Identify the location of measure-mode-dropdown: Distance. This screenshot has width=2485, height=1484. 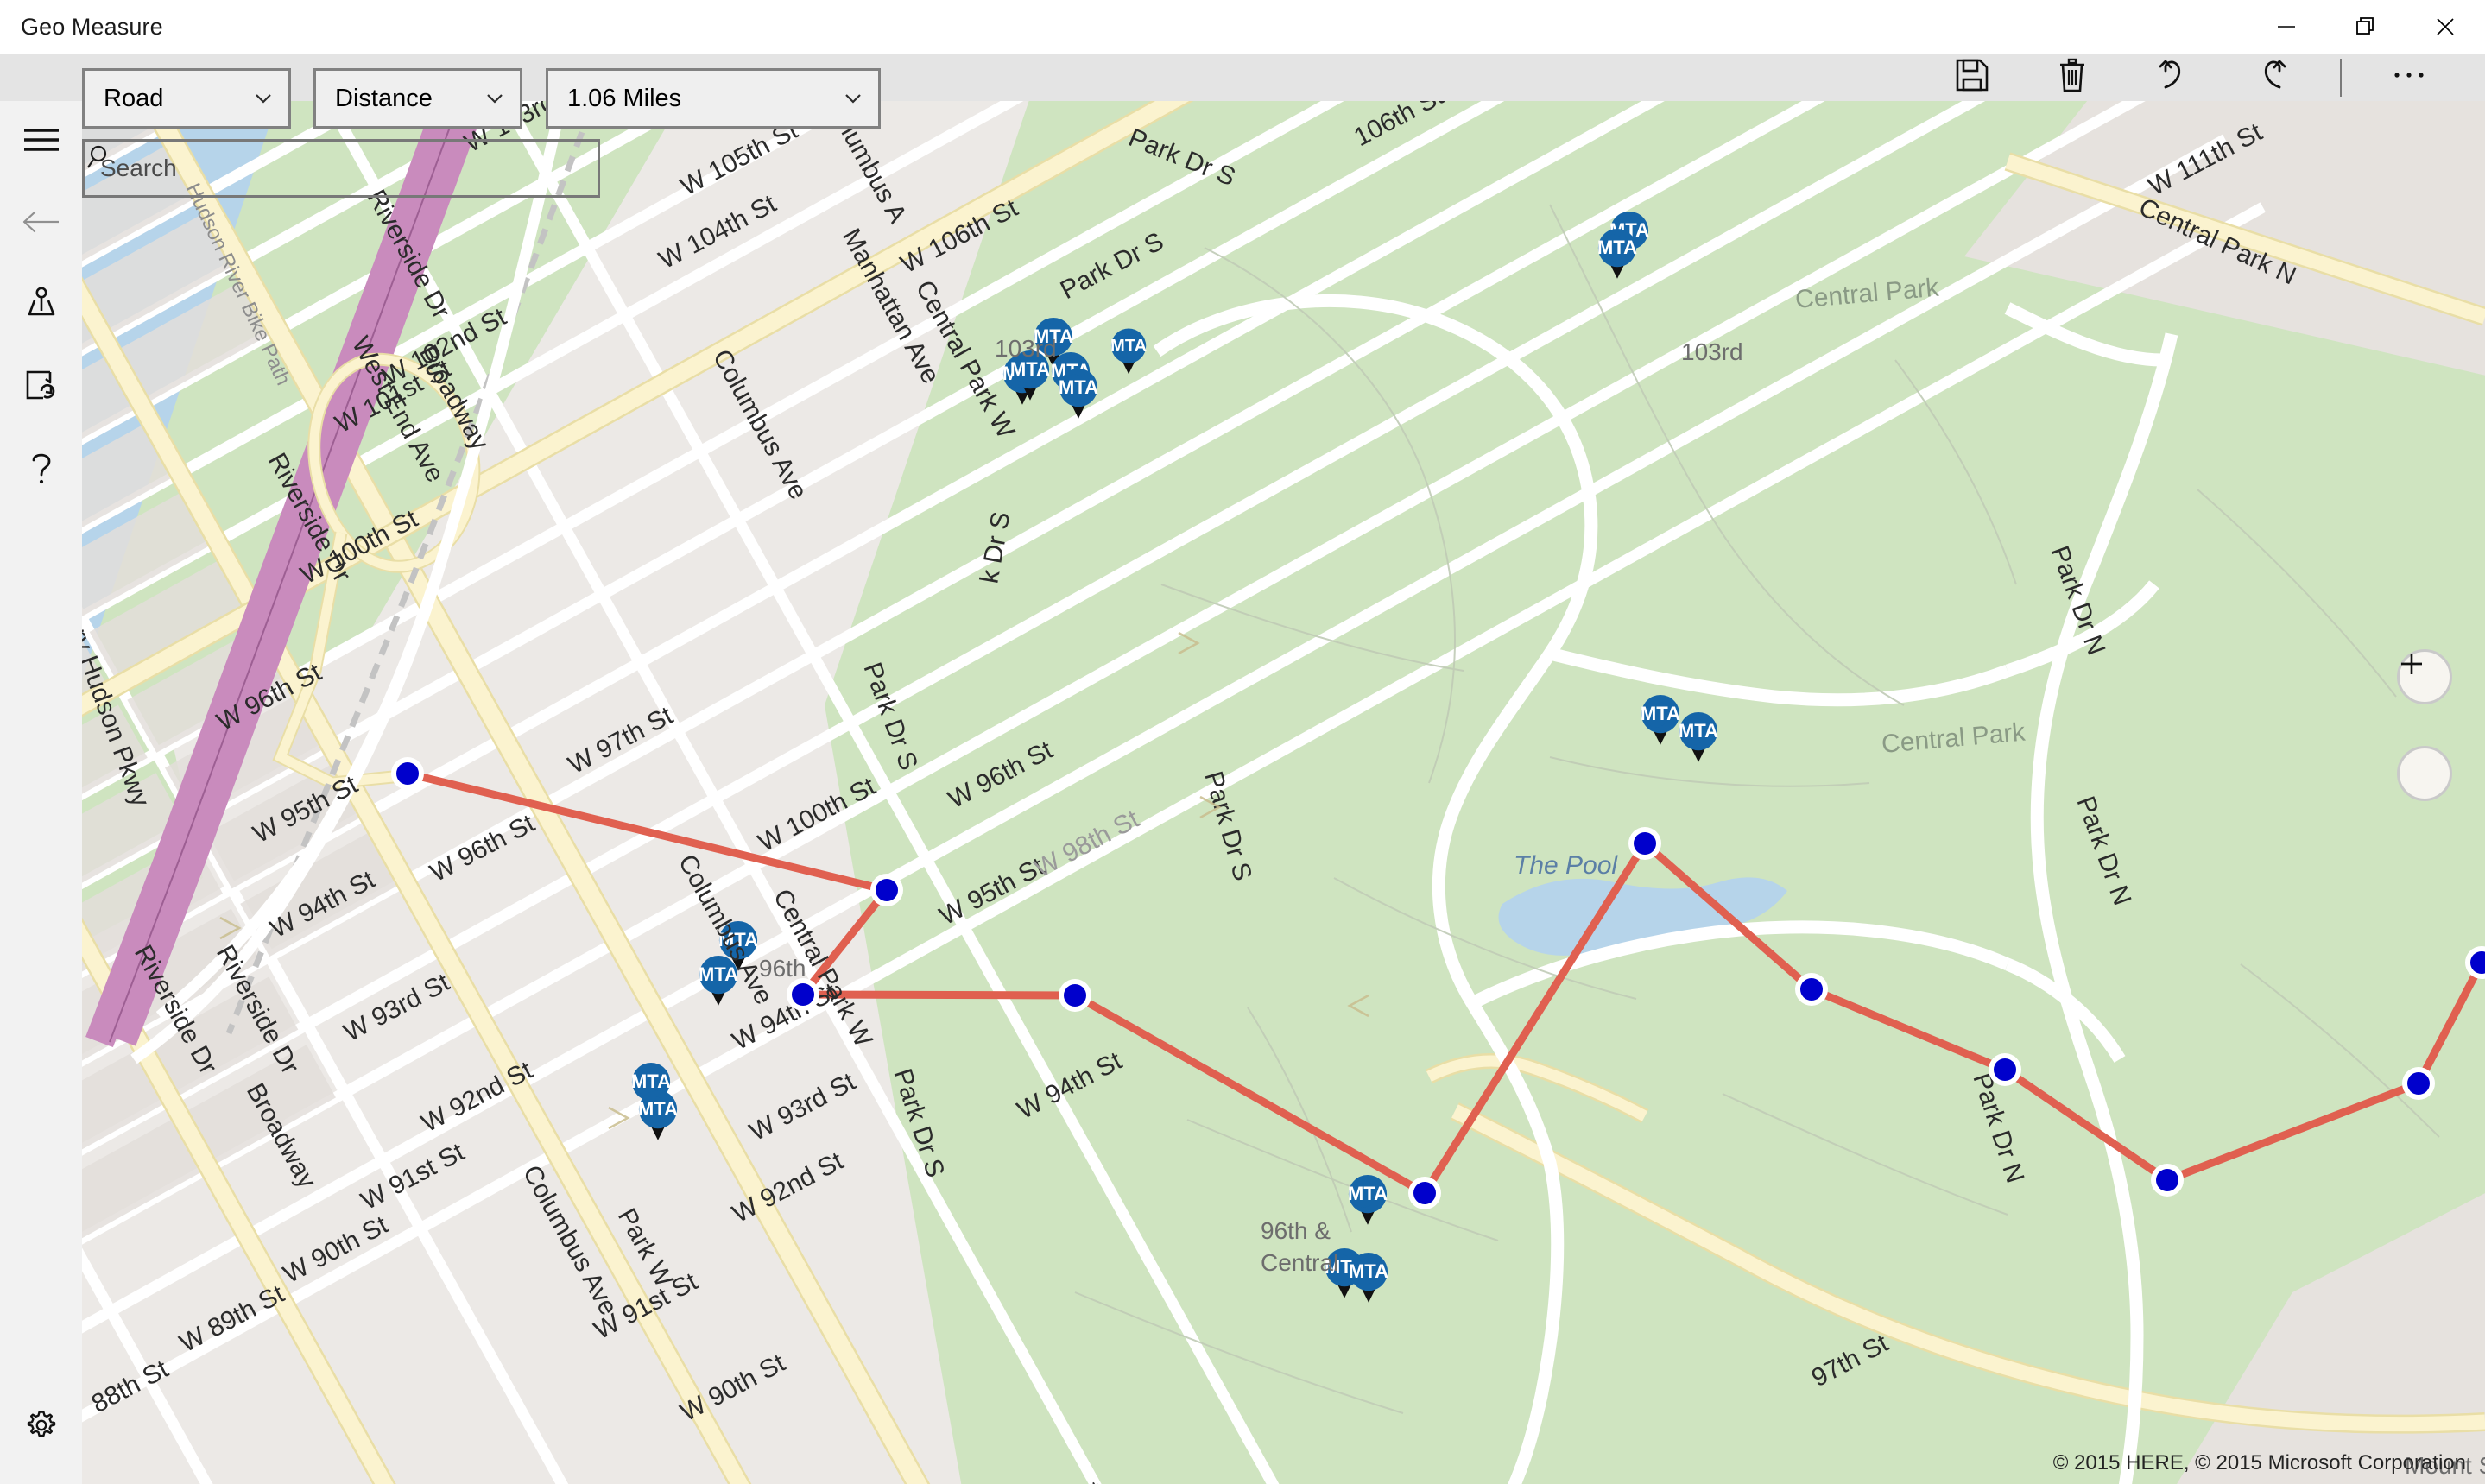
(417, 98).